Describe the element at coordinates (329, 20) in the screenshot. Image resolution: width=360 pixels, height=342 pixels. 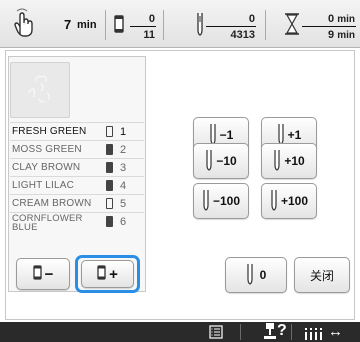
I see `time-elapsed: 0 min` at that location.